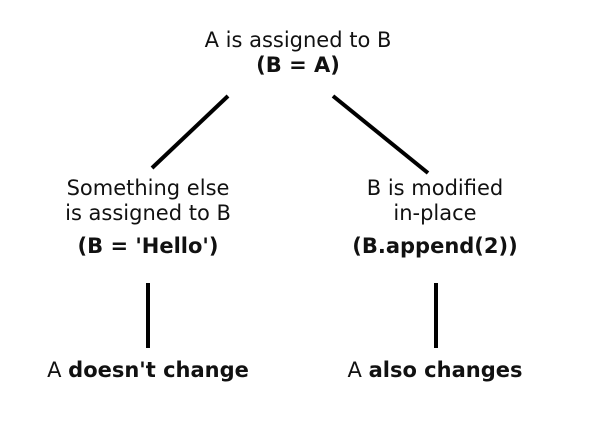 The height and width of the screenshot is (422, 597). I want to click on root-statement: A is assigned to B, so click(298, 40).